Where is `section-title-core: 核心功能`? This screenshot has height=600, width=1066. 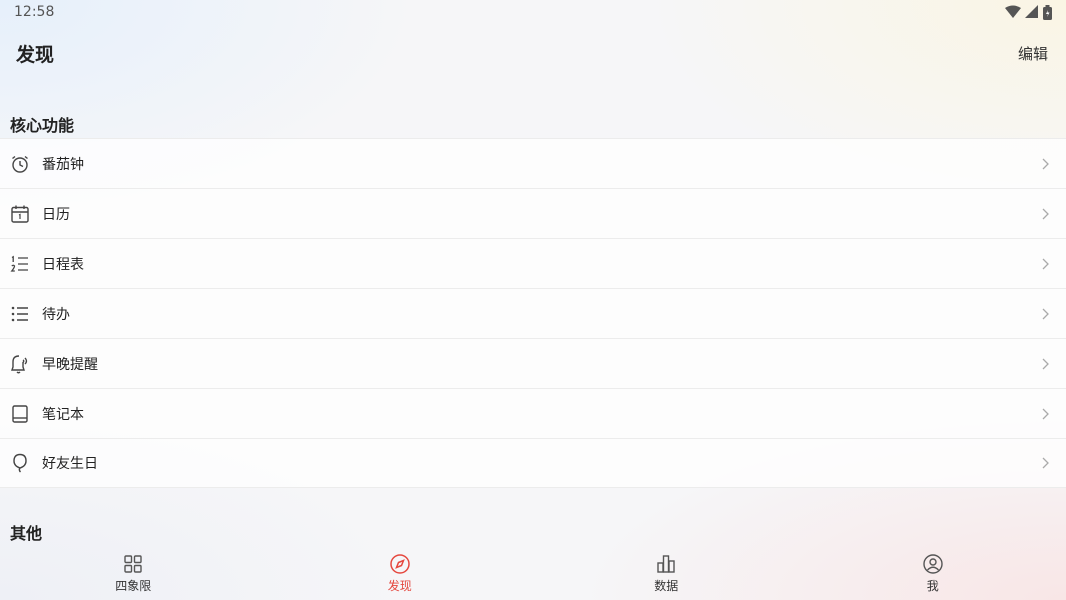 section-title-core: 核心功能 is located at coordinates (42, 125).